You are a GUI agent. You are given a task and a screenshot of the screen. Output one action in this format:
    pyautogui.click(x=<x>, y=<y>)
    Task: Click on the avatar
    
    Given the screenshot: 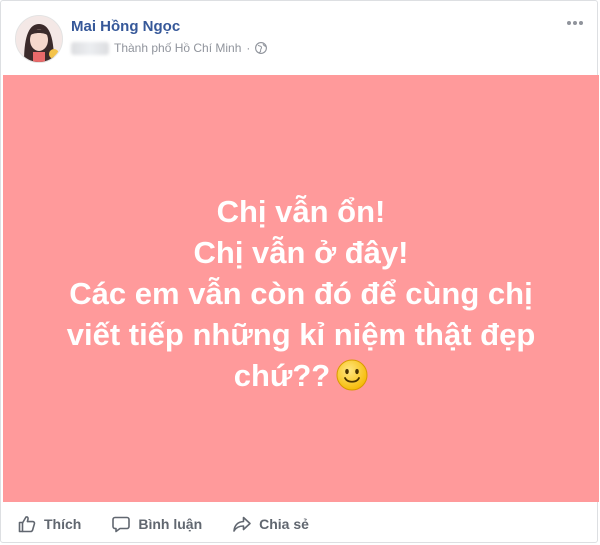 What is the action you would take?
    pyautogui.click(x=39, y=39)
    